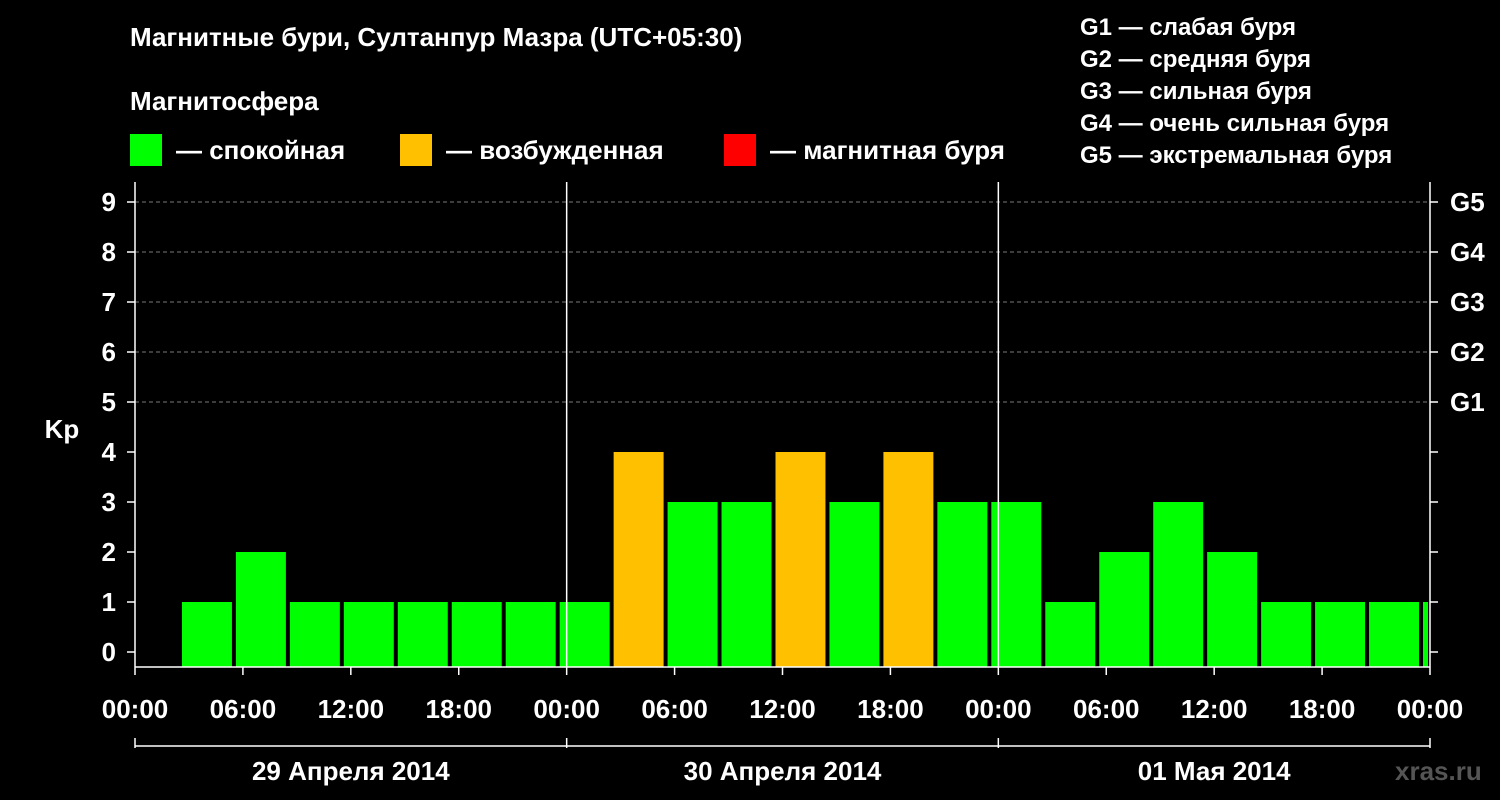 This screenshot has height=800, width=1500. What do you see at coordinates (62, 429) in the screenshot?
I see `y-axis-label: Kp` at bounding box center [62, 429].